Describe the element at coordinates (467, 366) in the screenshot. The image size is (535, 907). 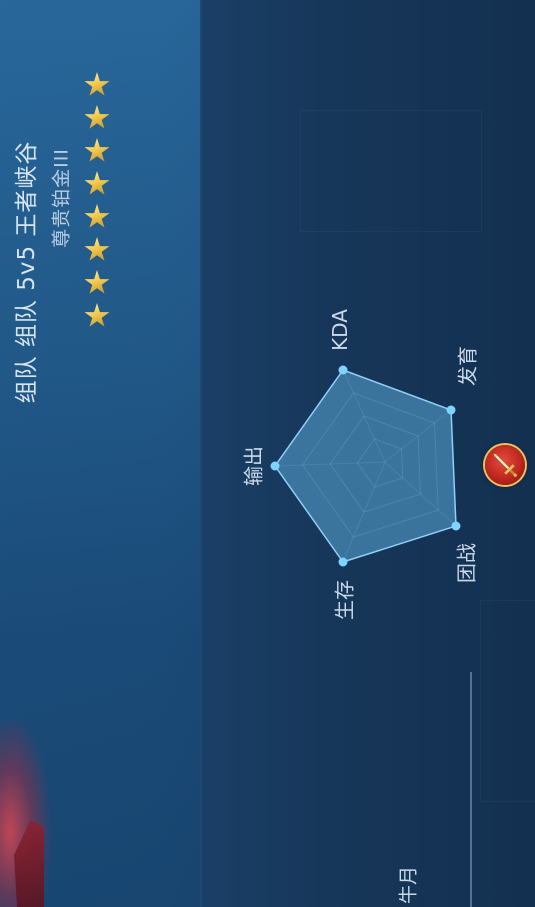
I see `radar-label-fayu: 发育` at that location.